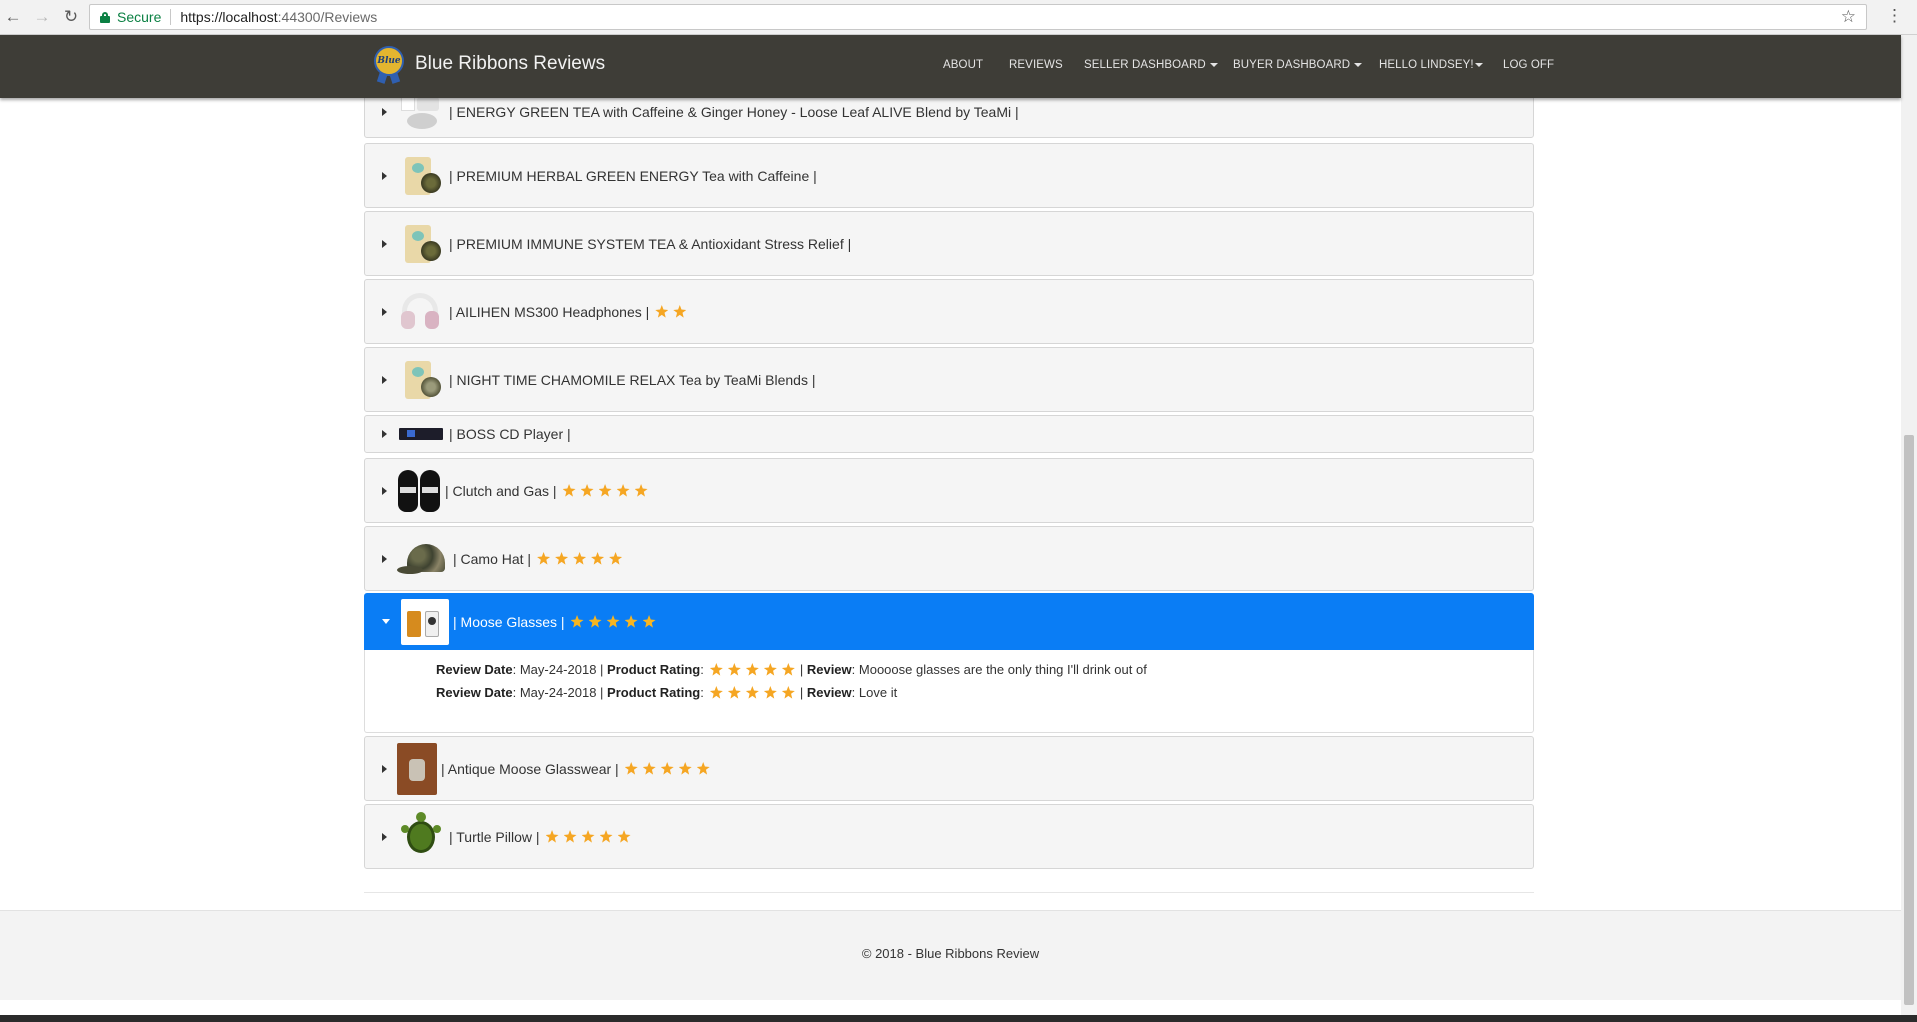 The image size is (1917, 1022). What do you see at coordinates (1431, 65) in the screenshot?
I see `nav-user-menu: HELLO LINDSEY!` at bounding box center [1431, 65].